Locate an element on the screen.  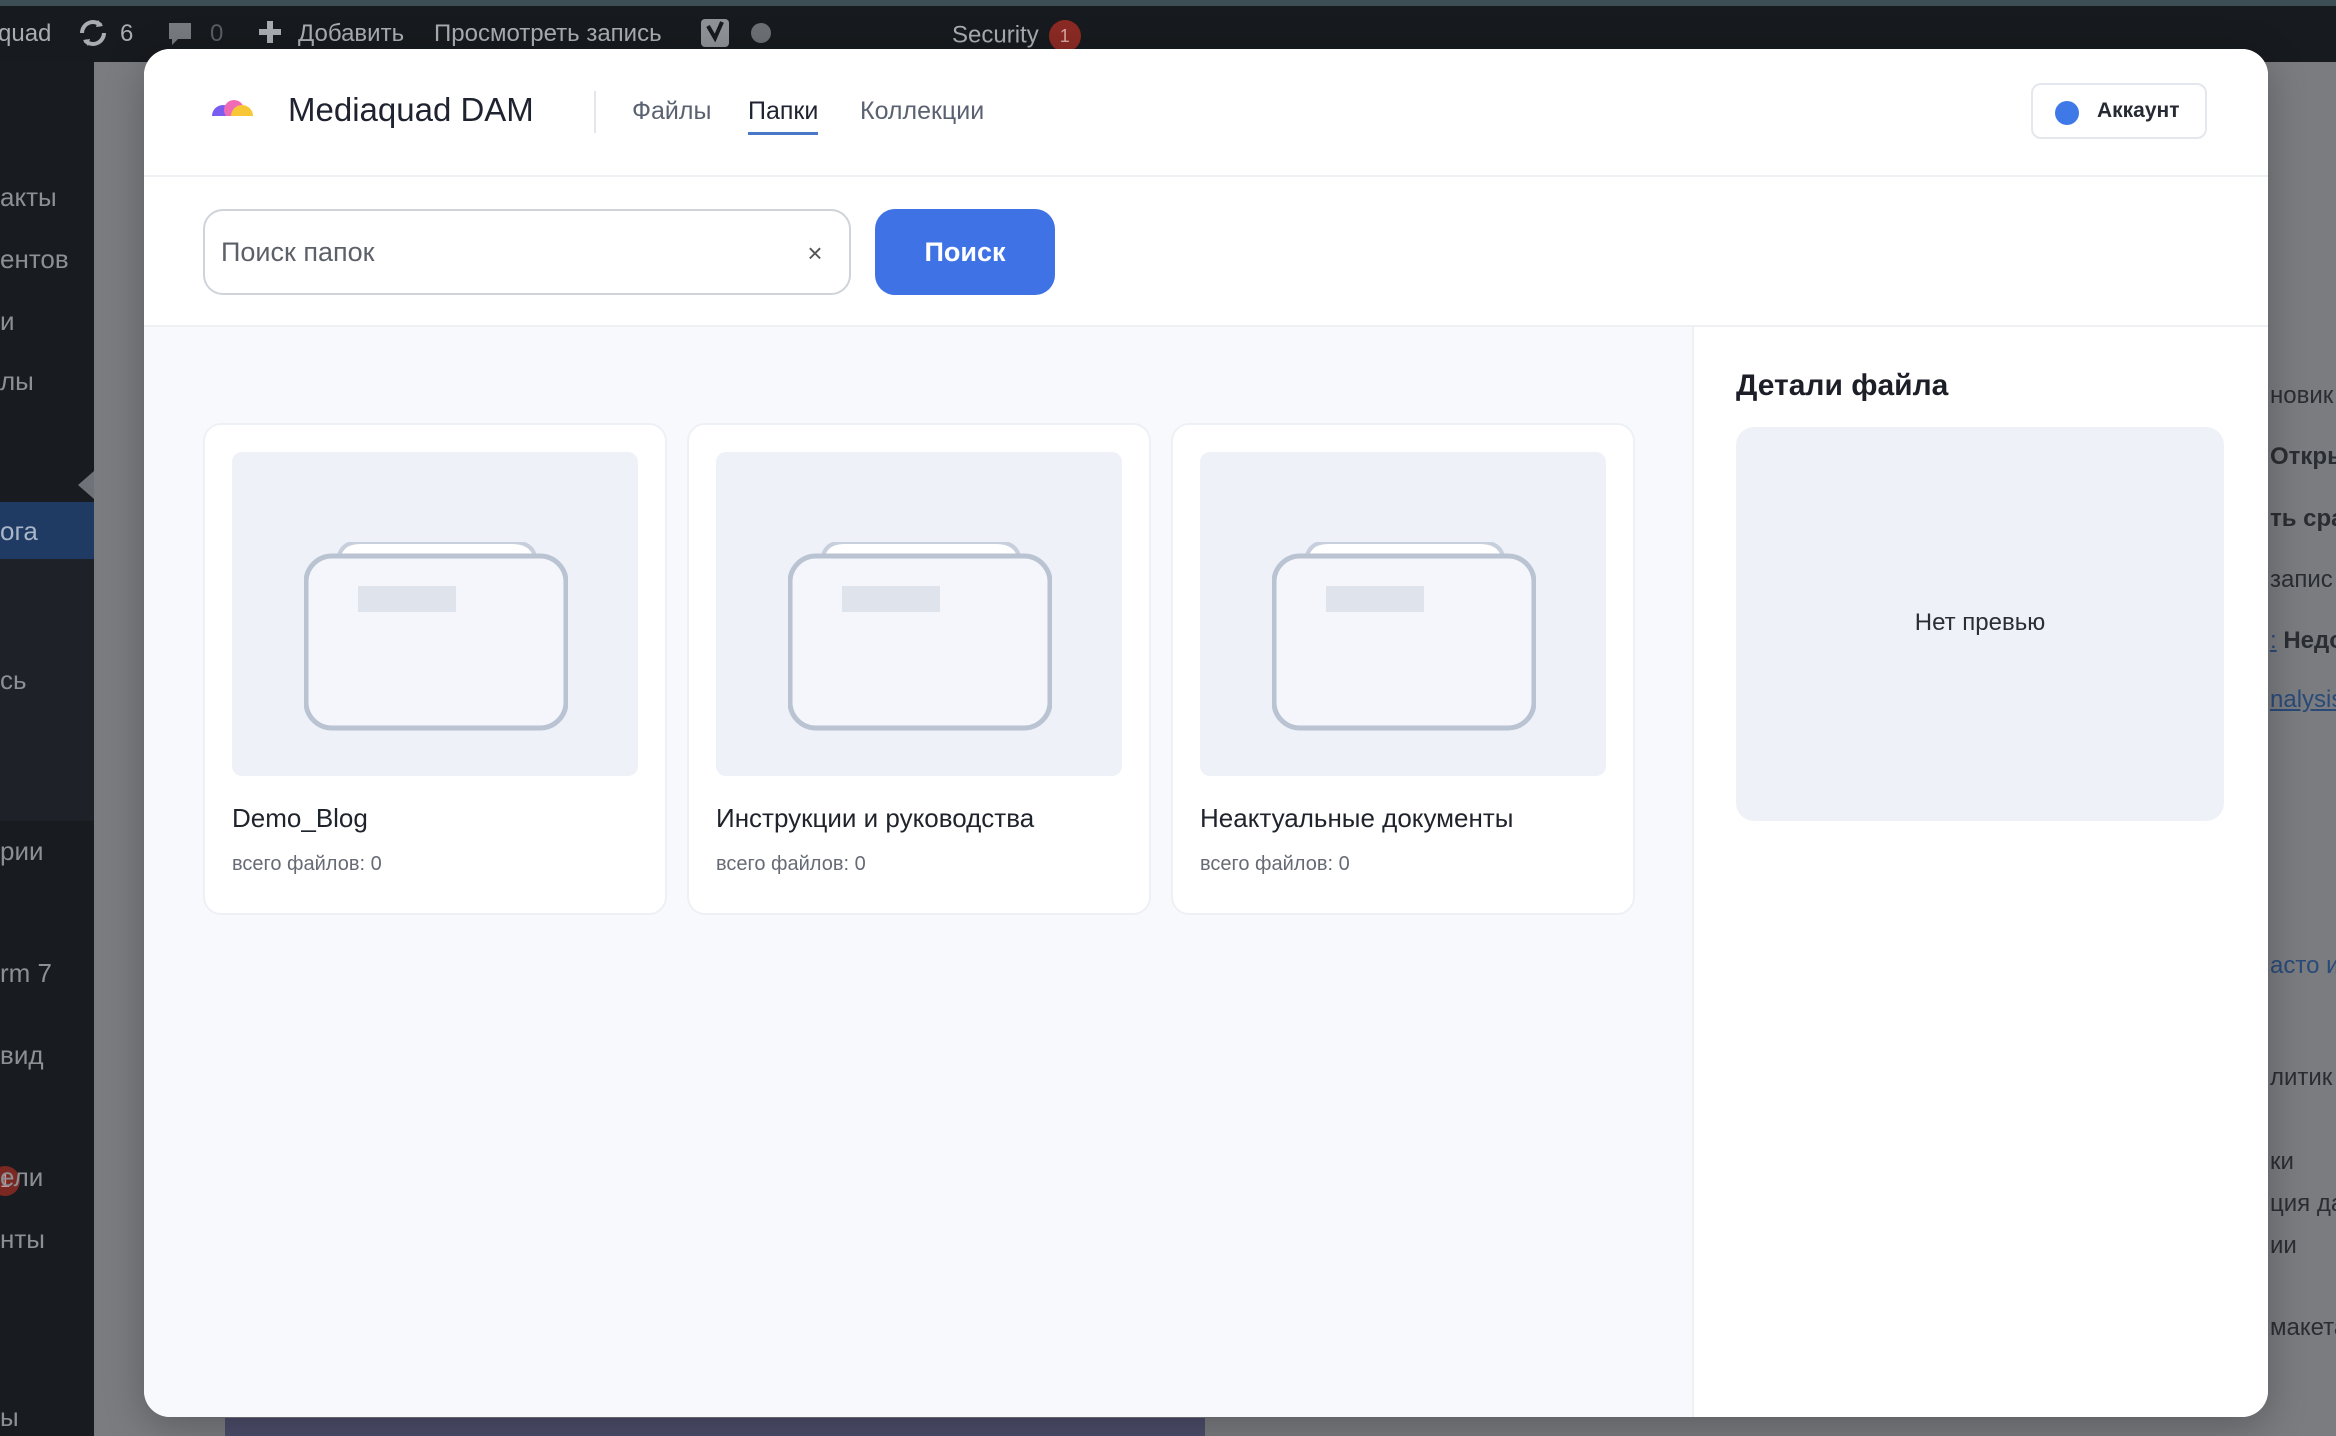
no-preview-text: Нет превью is located at coordinates (1980, 622).